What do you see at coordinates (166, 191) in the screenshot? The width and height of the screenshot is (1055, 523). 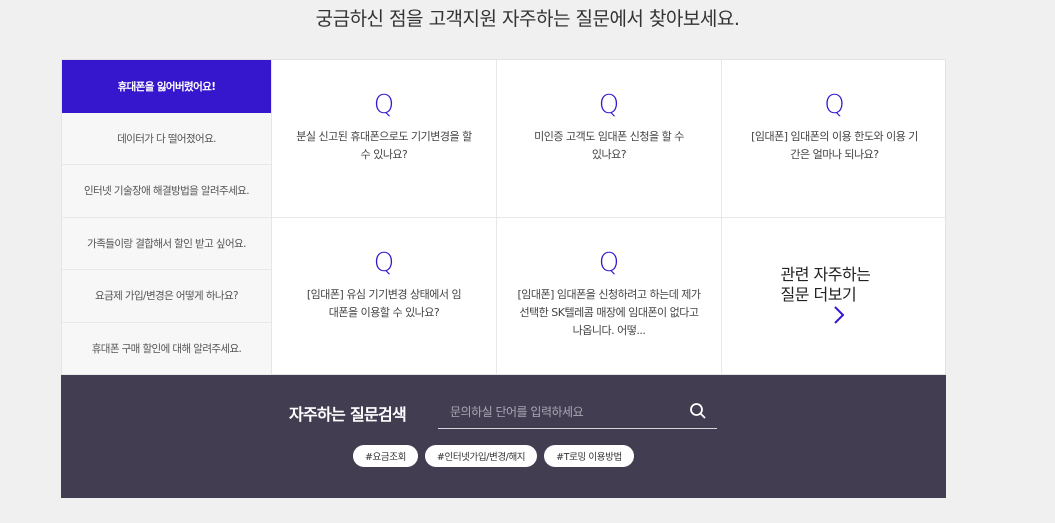 I see `sidebar-item-internet-trouble: 인터넷 기술장애 해결방법을 알려주세요.` at bounding box center [166, 191].